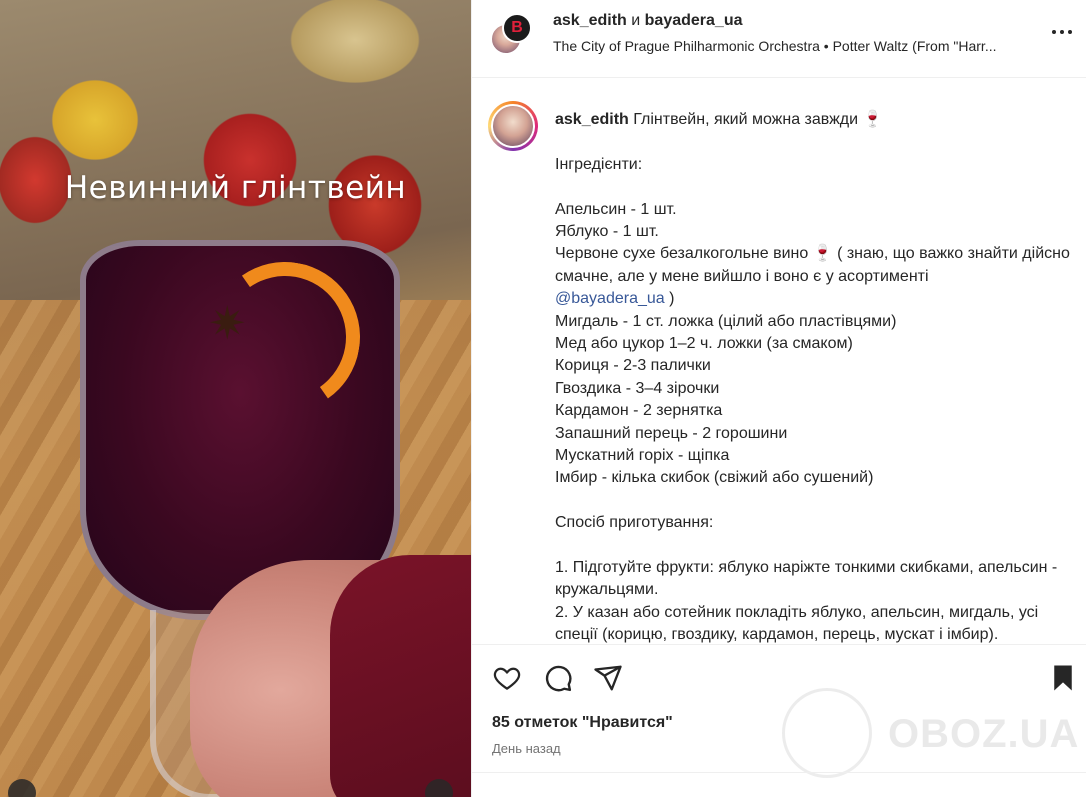 The width and height of the screenshot is (1086, 797). What do you see at coordinates (633, 366) in the screenshot?
I see `caption-line: Кориця - 2-3 палички` at bounding box center [633, 366].